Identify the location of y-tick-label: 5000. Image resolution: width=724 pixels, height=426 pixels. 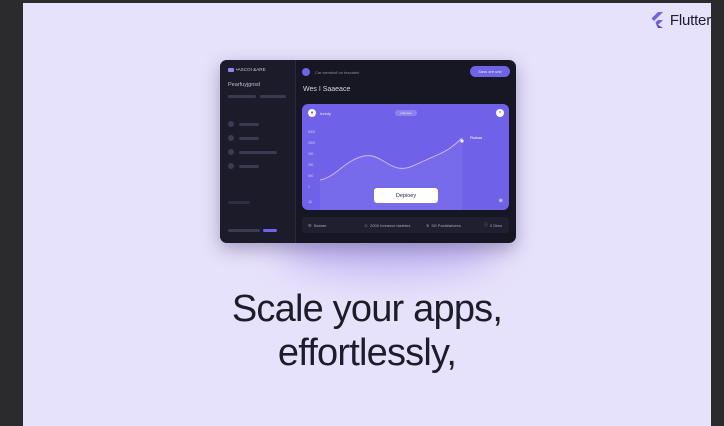
(311, 132).